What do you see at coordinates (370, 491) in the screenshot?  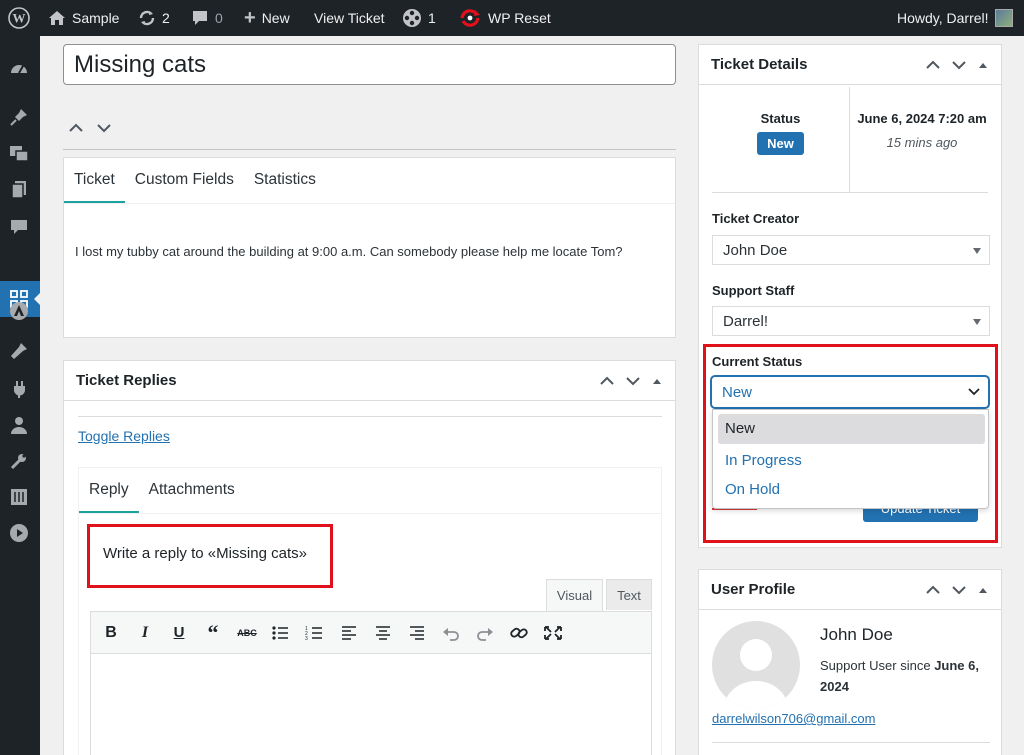 I see `reply-tabs: Reply Attachments` at bounding box center [370, 491].